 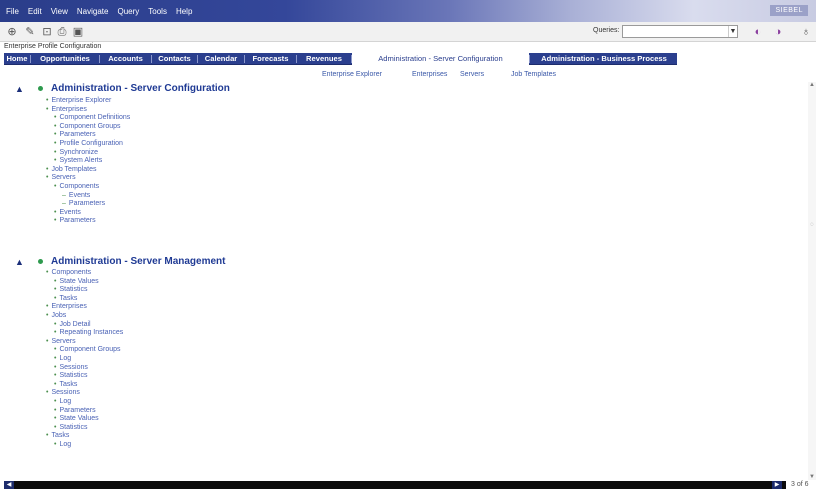 What do you see at coordinates (9, 485) in the screenshot?
I see `scroll-left-icon: ◀` at bounding box center [9, 485].